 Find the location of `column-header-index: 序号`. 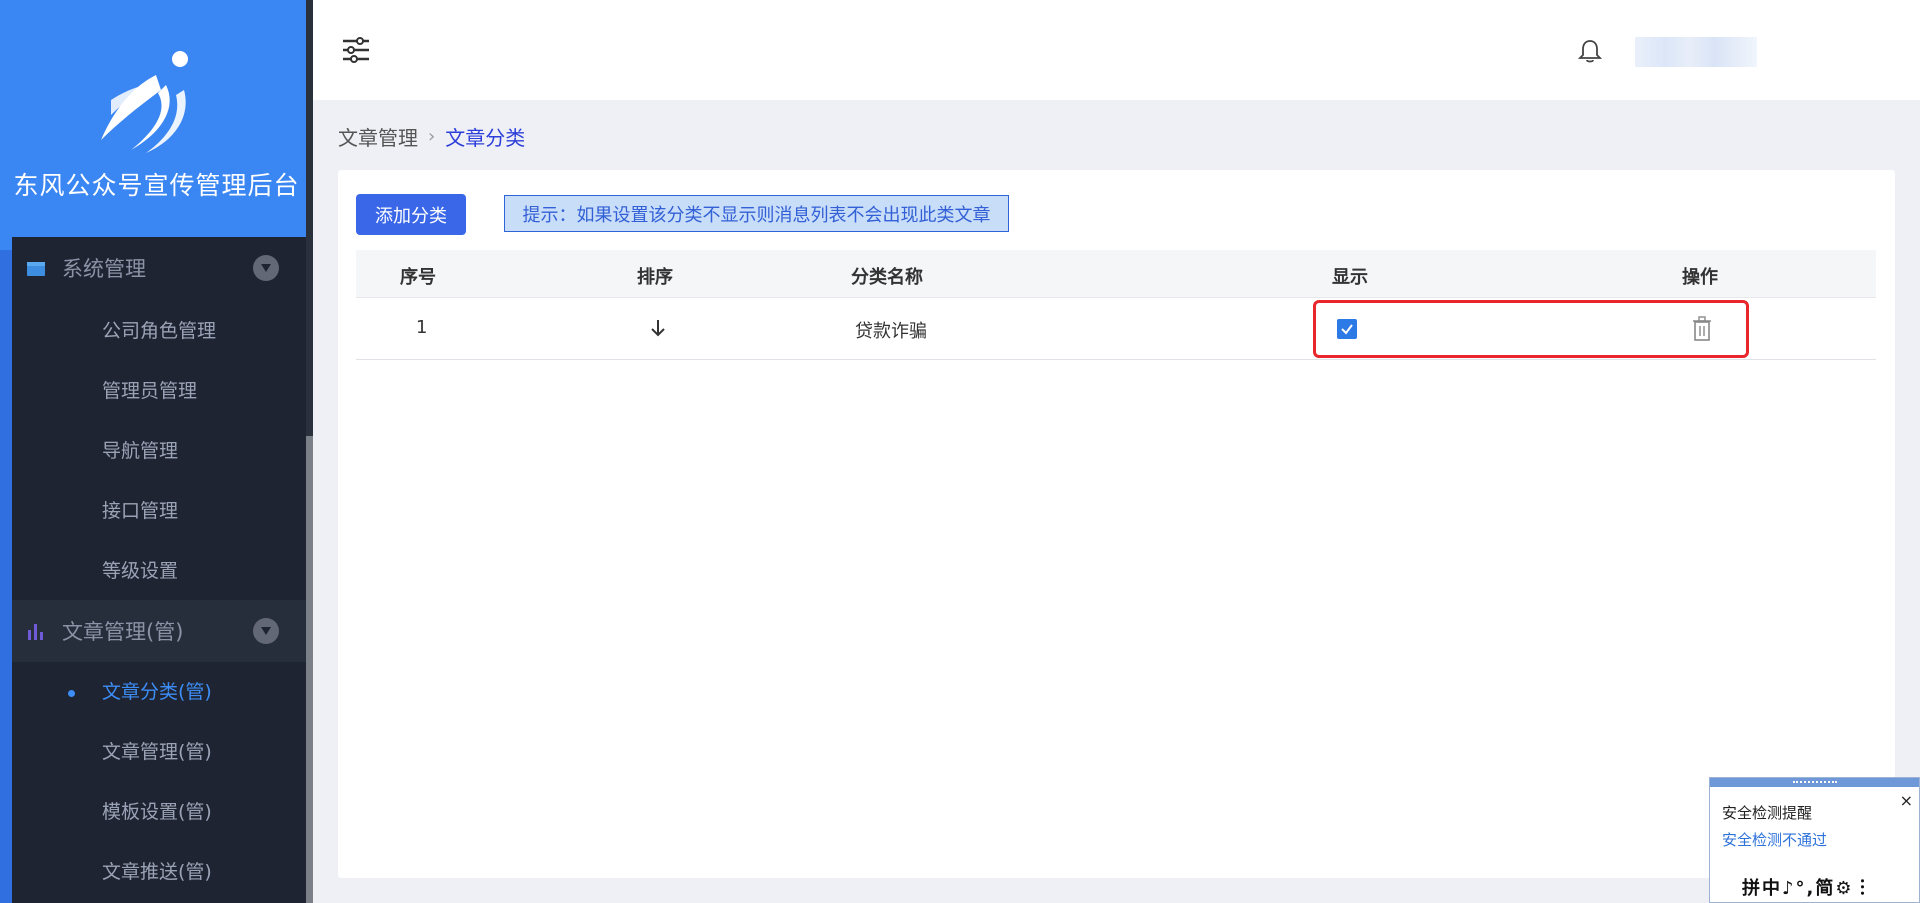

column-header-index: 序号 is located at coordinates (418, 277).